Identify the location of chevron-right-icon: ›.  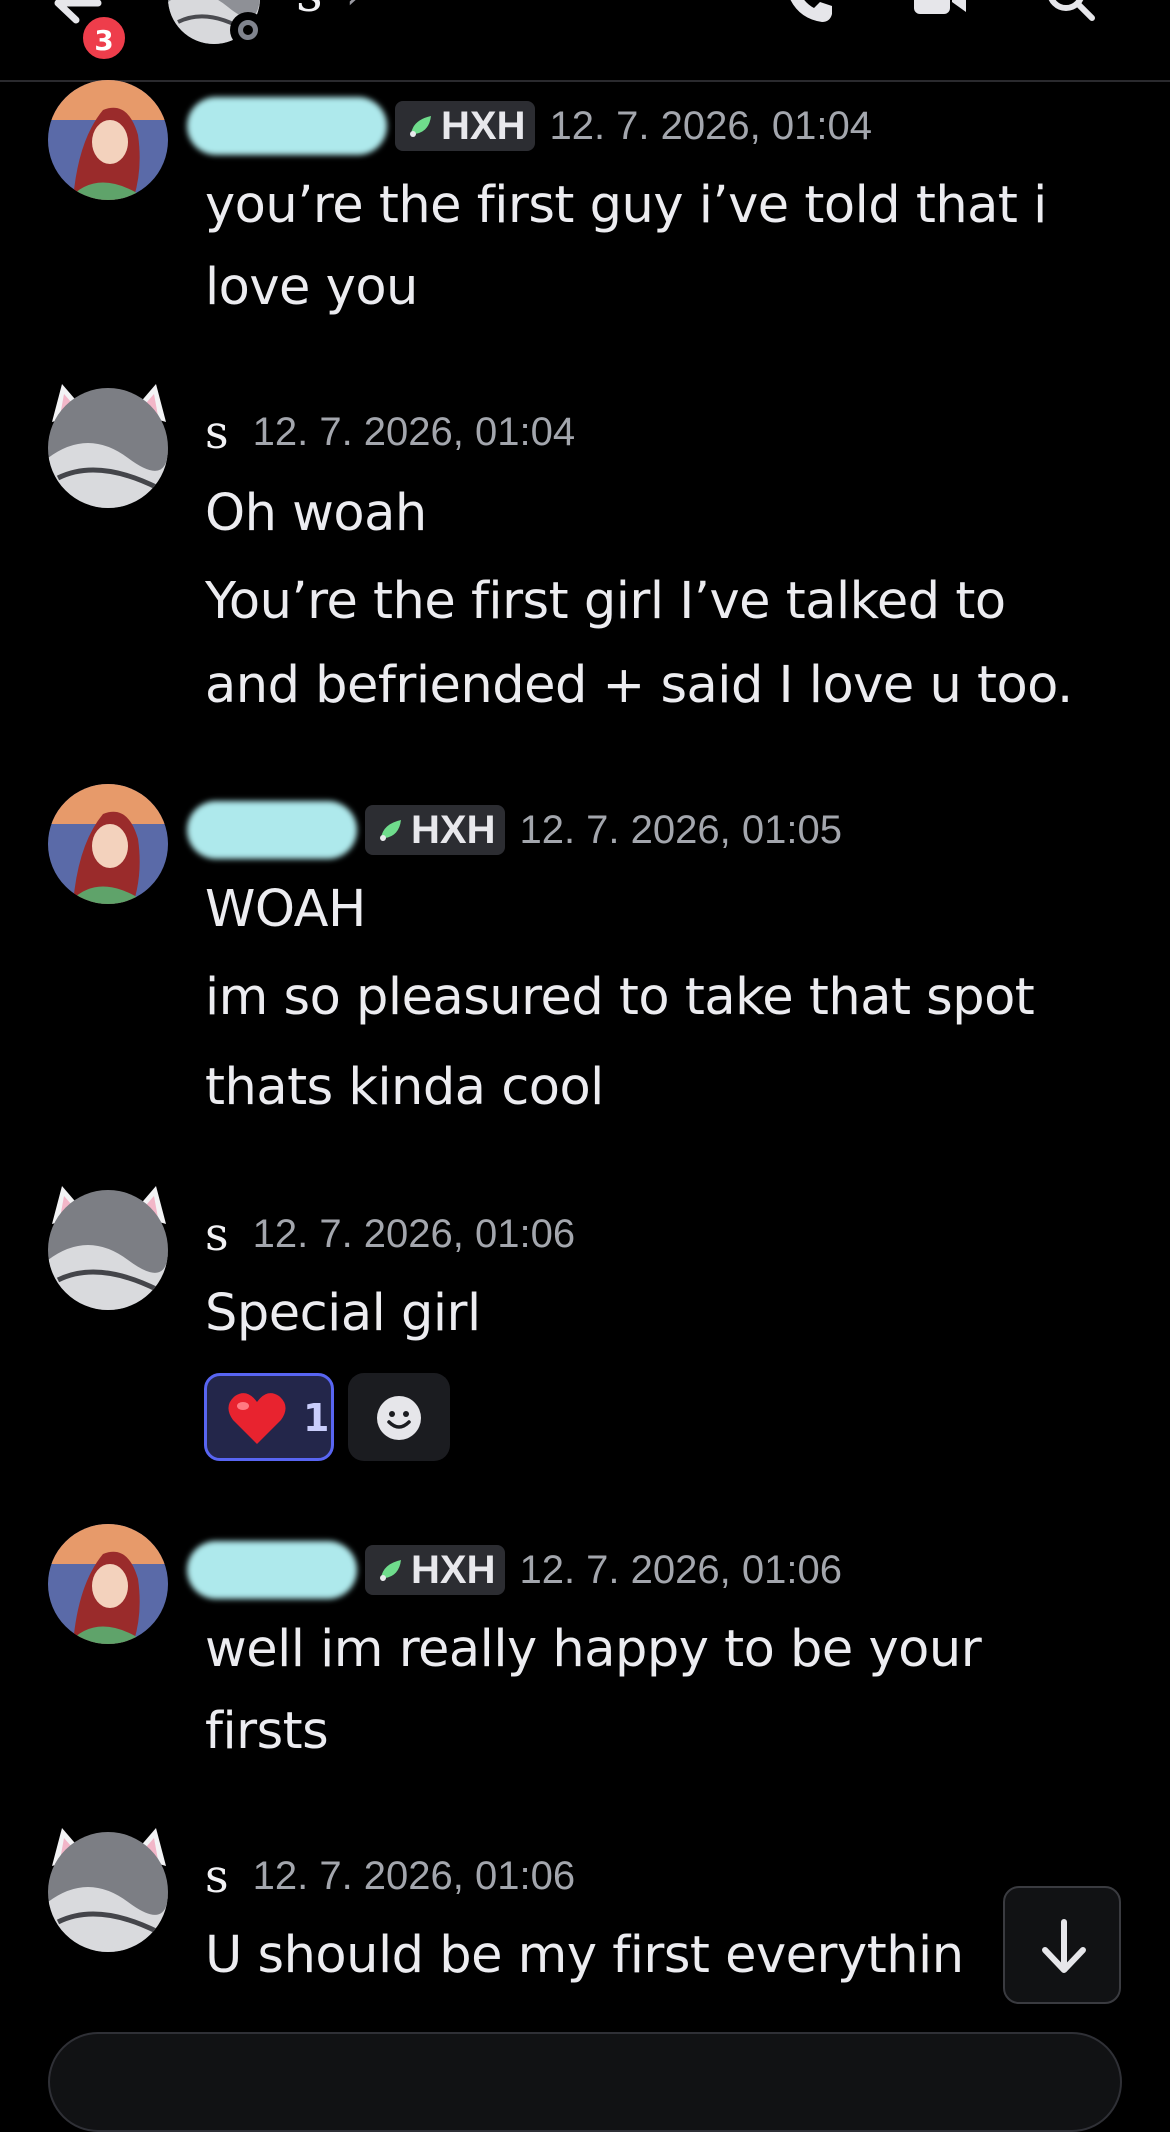
(354, 9).